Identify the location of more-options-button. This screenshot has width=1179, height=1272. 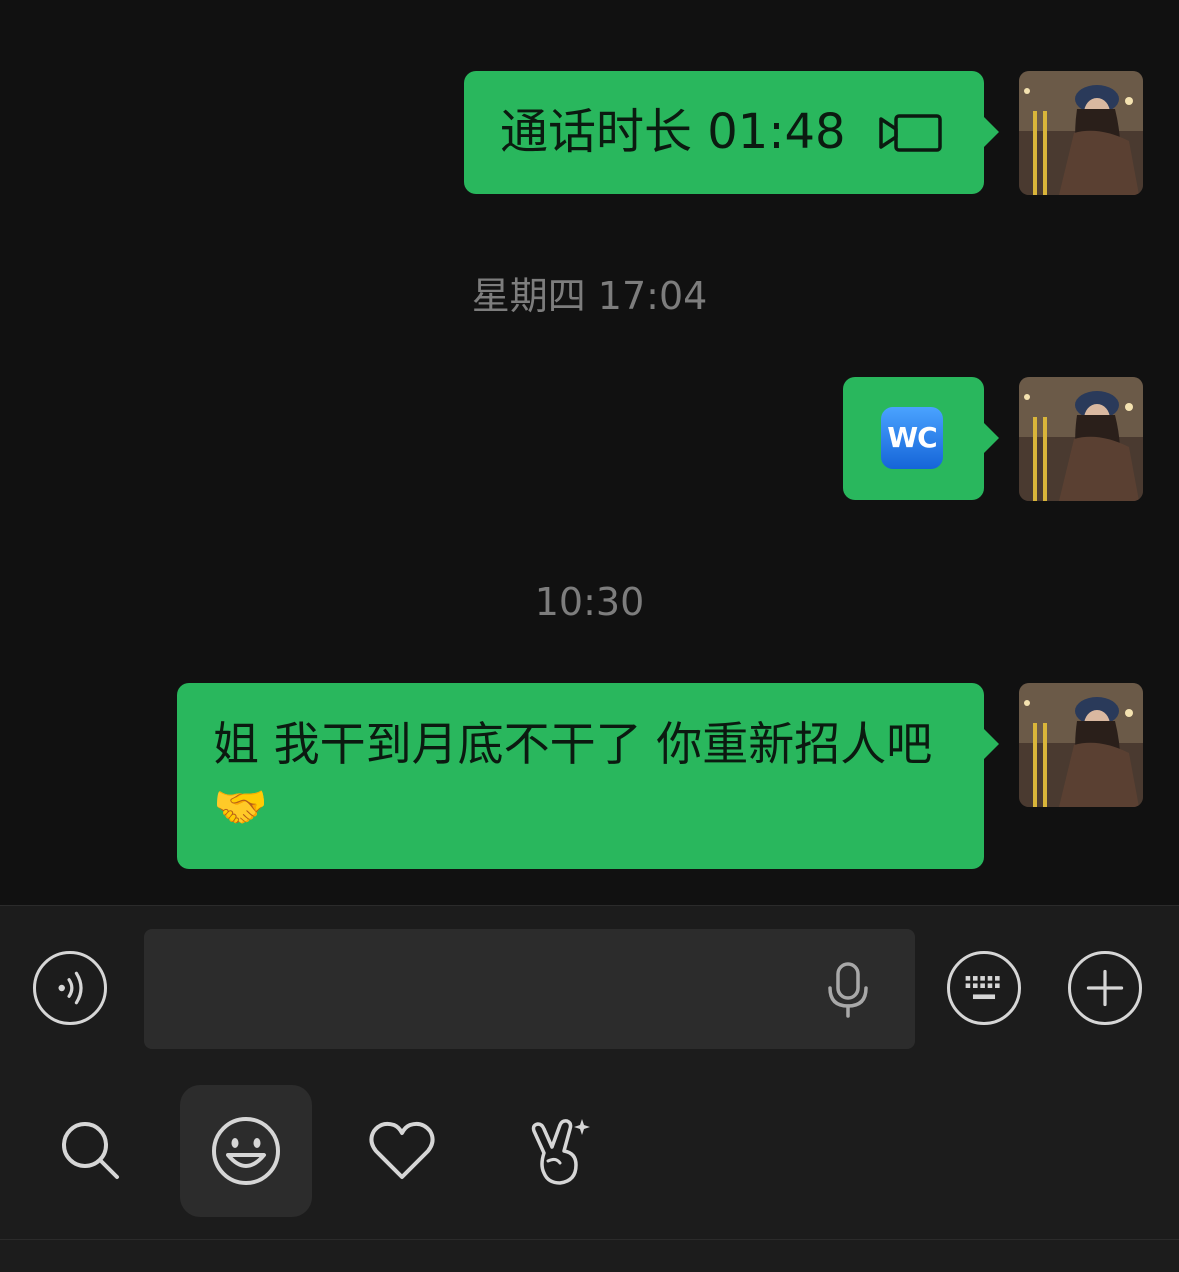
(1105, 988).